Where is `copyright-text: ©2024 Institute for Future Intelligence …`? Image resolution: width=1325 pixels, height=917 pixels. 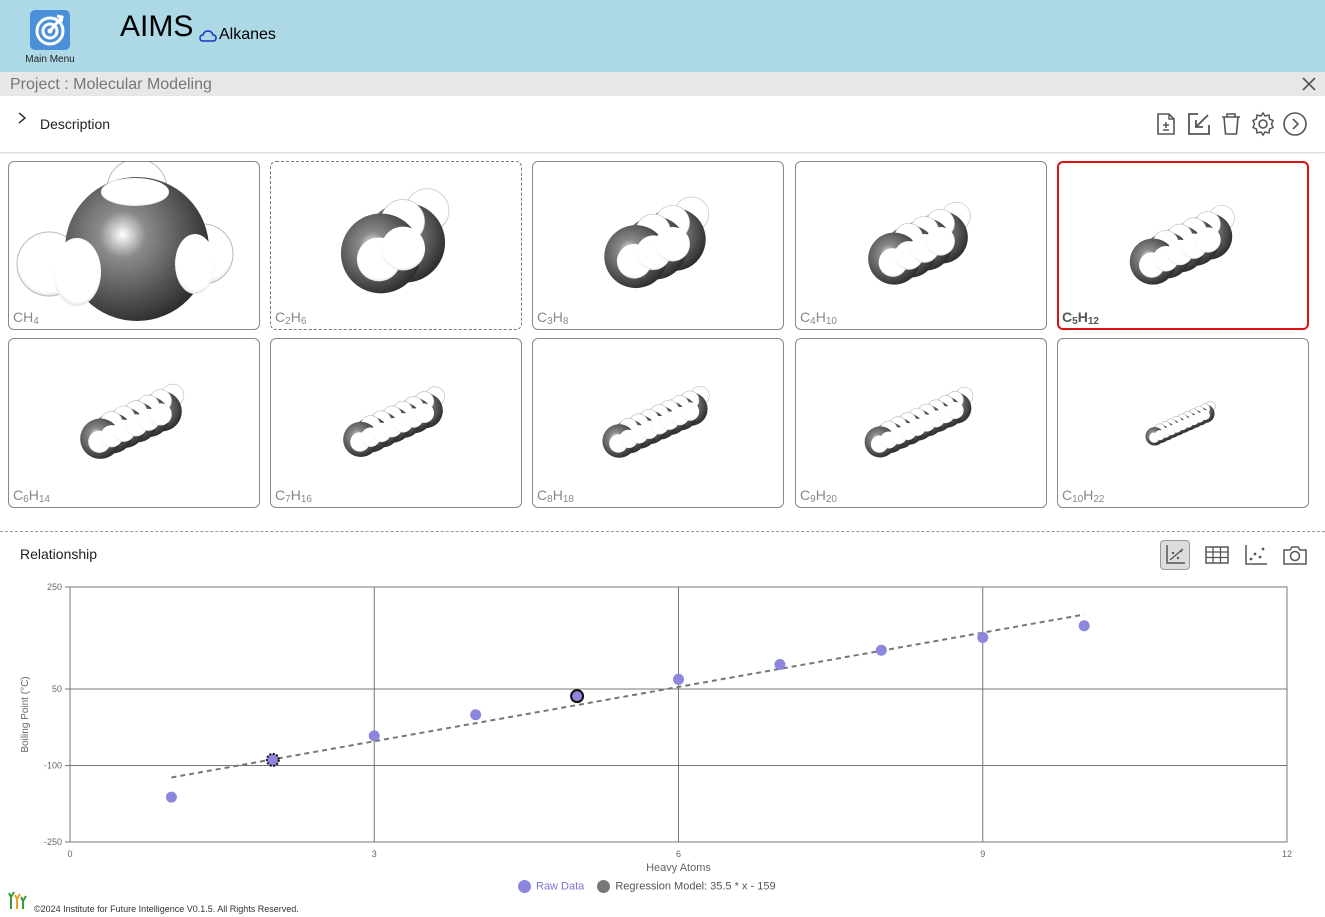
copyright-text: ©2024 Institute for Future Intelligence … is located at coordinates (166, 909).